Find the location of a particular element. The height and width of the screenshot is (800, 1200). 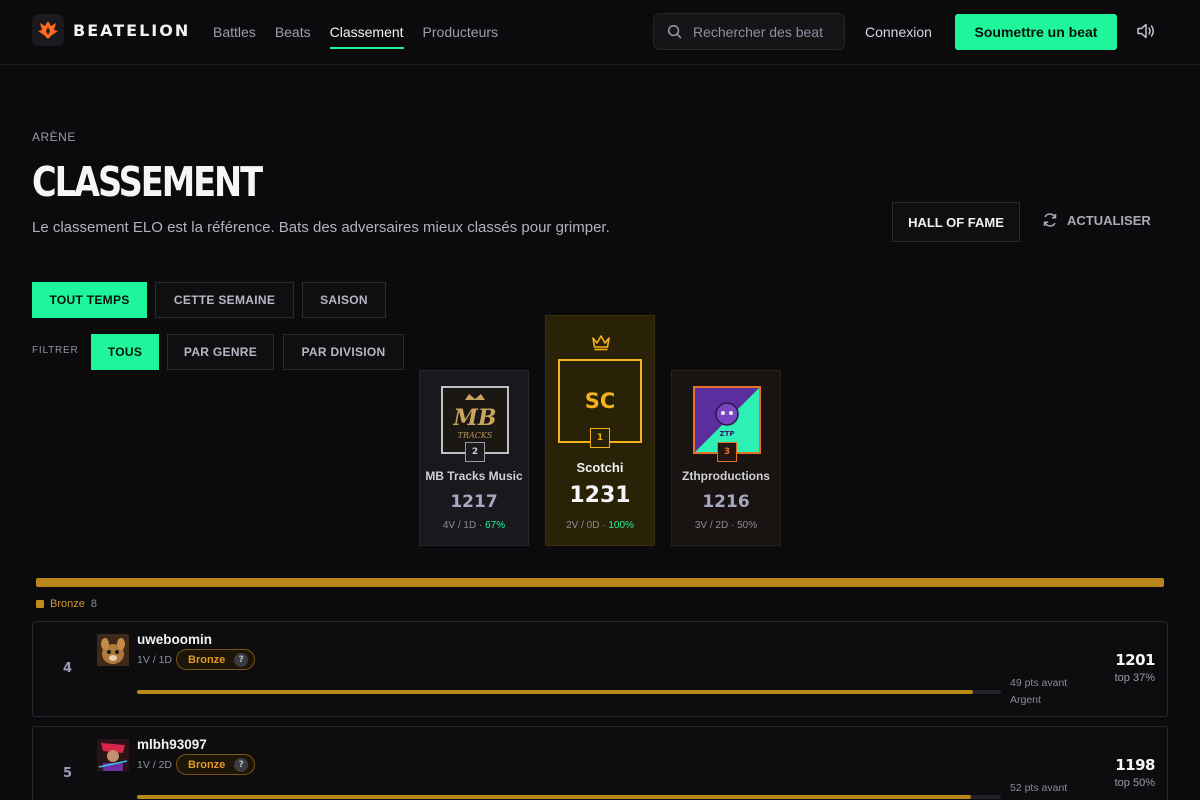

row-record: 1V / 1D is located at coordinates (155, 660).